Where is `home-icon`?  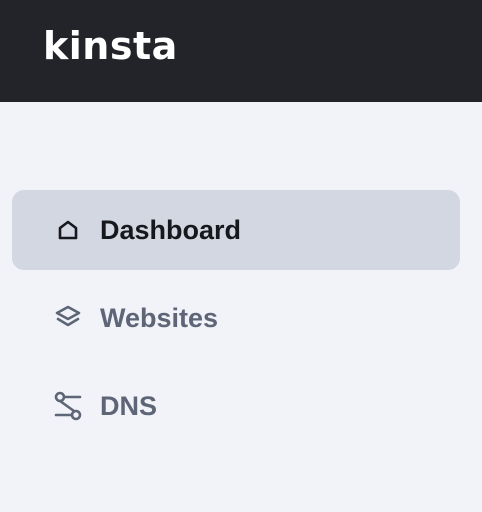 home-icon is located at coordinates (68, 230).